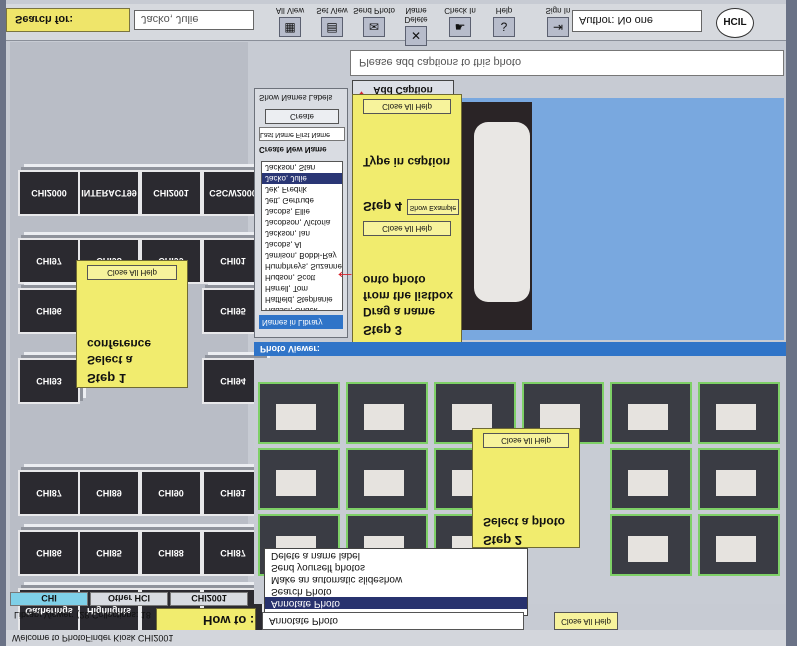 The width and height of the screenshot is (797, 646). I want to click on toolbar-glyph-icon: ☛, so click(460, 27).